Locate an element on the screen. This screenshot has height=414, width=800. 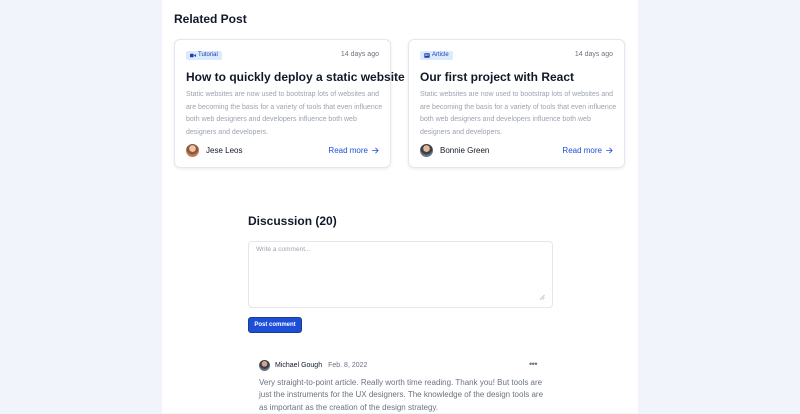
author-name: Jese Leos is located at coordinates (224, 150).